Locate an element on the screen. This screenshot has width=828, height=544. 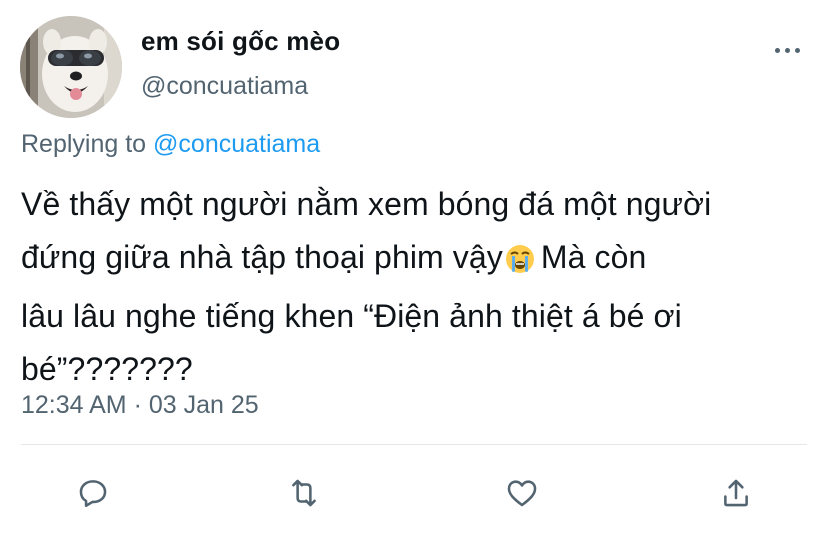
more-options-icon is located at coordinates (787, 50).